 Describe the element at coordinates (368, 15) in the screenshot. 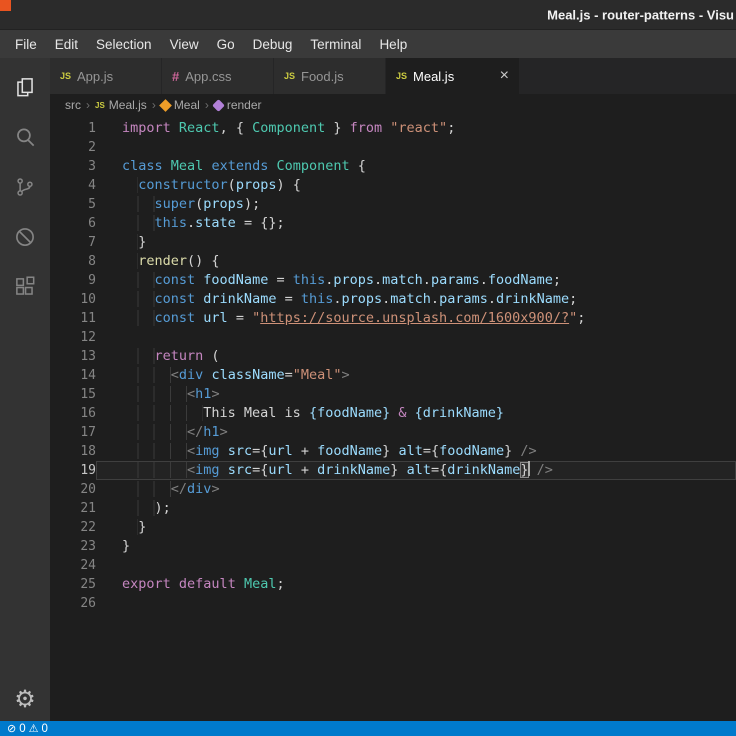

I see `title-bar: Meal.js - router-patterns - Visu` at that location.